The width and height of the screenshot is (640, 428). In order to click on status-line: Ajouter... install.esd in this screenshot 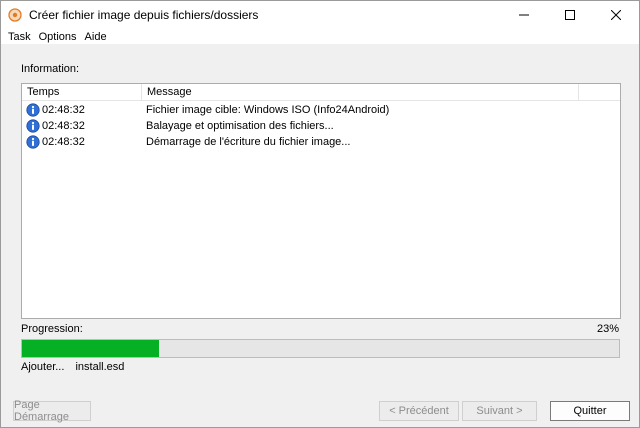, I will do `click(72, 367)`.